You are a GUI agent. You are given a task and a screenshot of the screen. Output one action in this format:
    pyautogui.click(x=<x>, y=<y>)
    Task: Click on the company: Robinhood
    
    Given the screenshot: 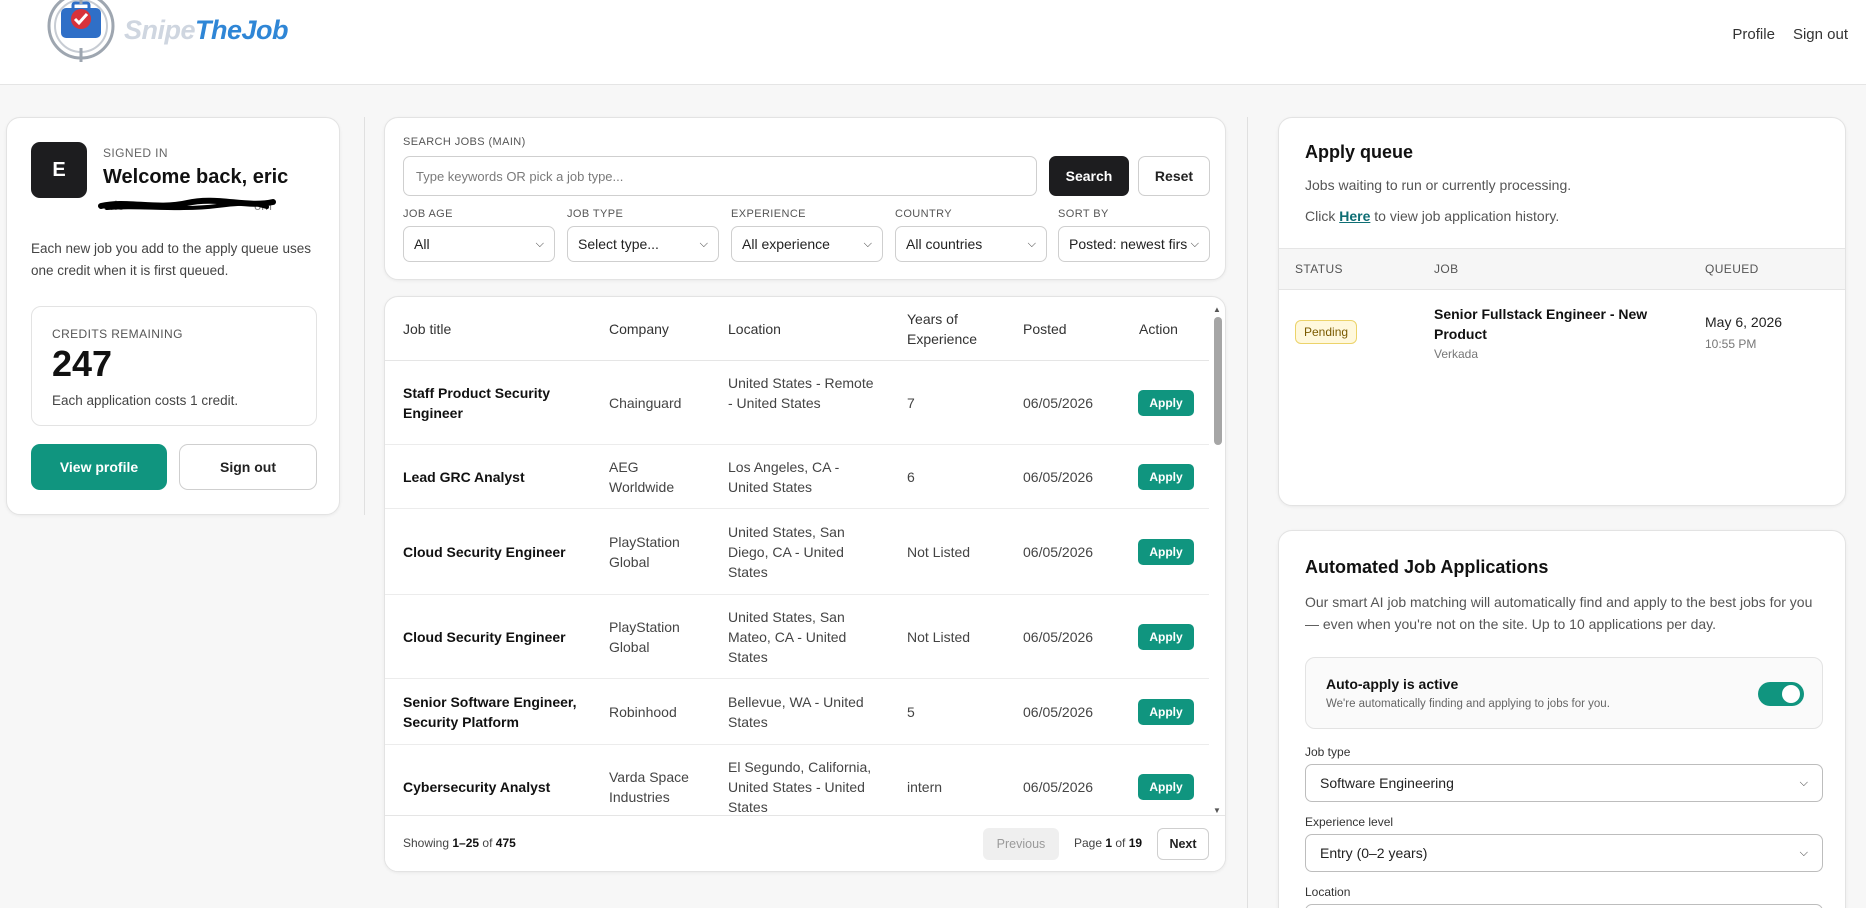 What is the action you would take?
    pyautogui.click(x=643, y=712)
    